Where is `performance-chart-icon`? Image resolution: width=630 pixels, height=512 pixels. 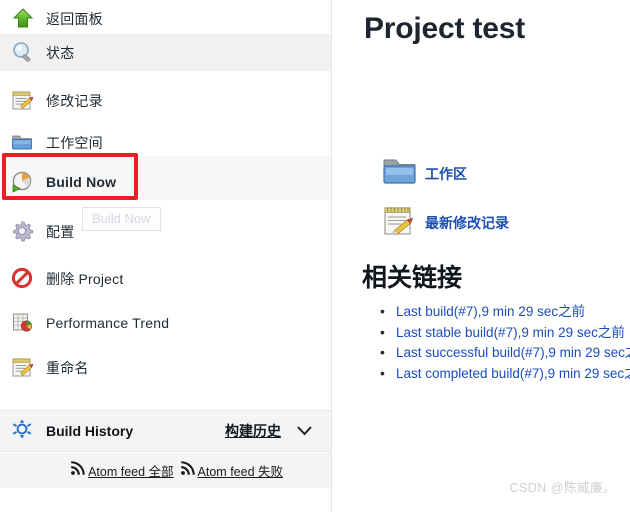 performance-chart-icon is located at coordinates (24, 323).